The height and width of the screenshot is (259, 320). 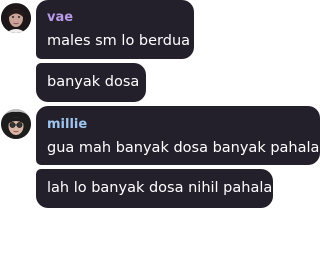 I want to click on message-text: banyak dosa, so click(x=93, y=82).